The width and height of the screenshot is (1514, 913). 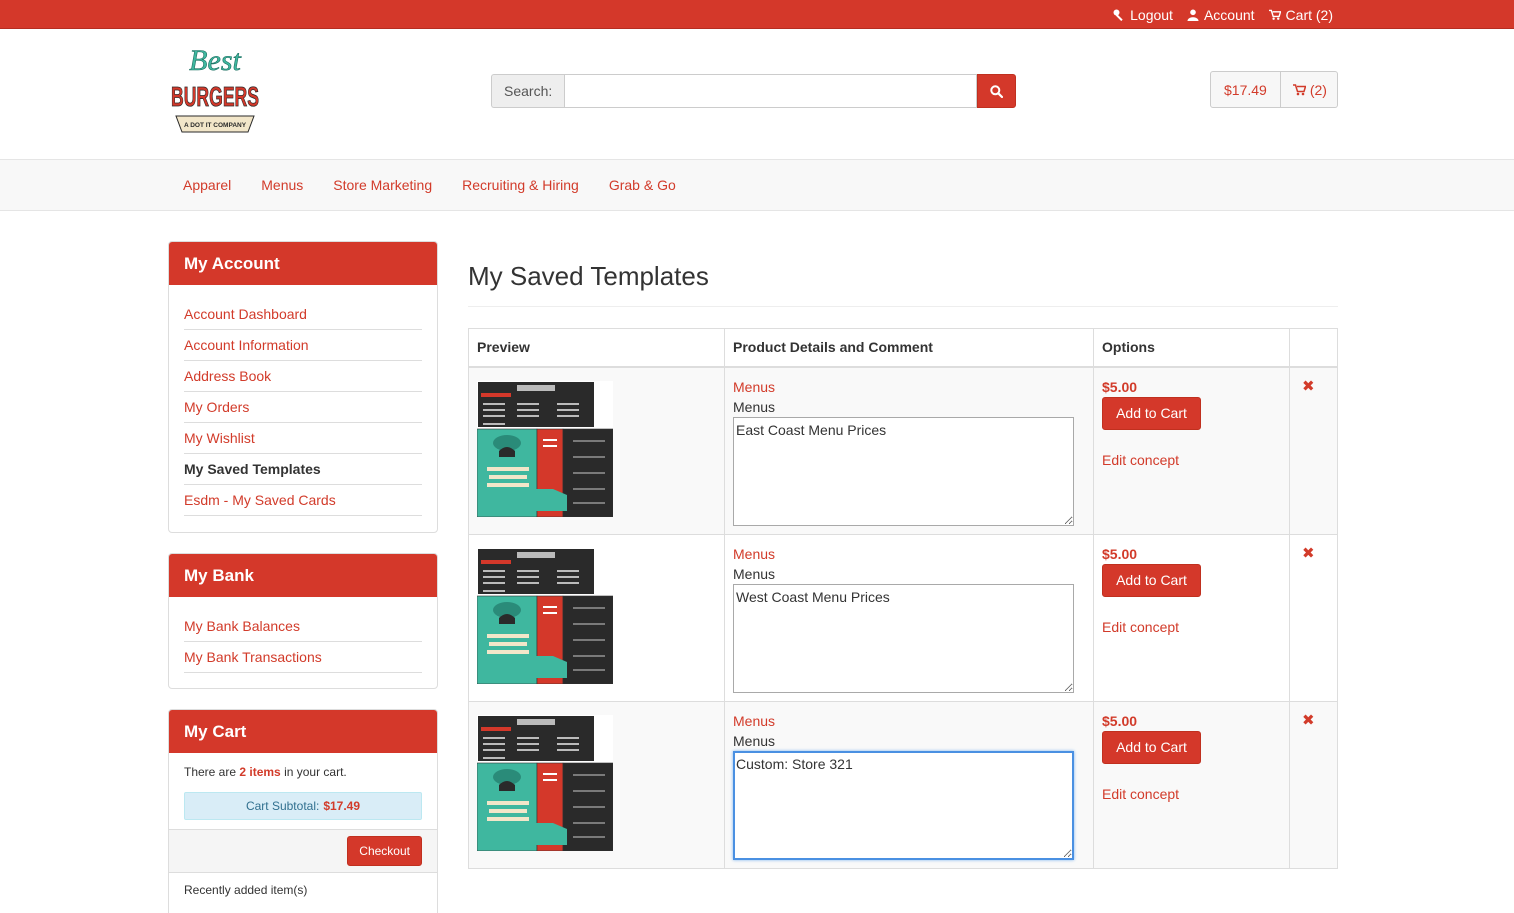 I want to click on details-cell: Menus Menus West Coast Menu Prices, so click(x=909, y=617).